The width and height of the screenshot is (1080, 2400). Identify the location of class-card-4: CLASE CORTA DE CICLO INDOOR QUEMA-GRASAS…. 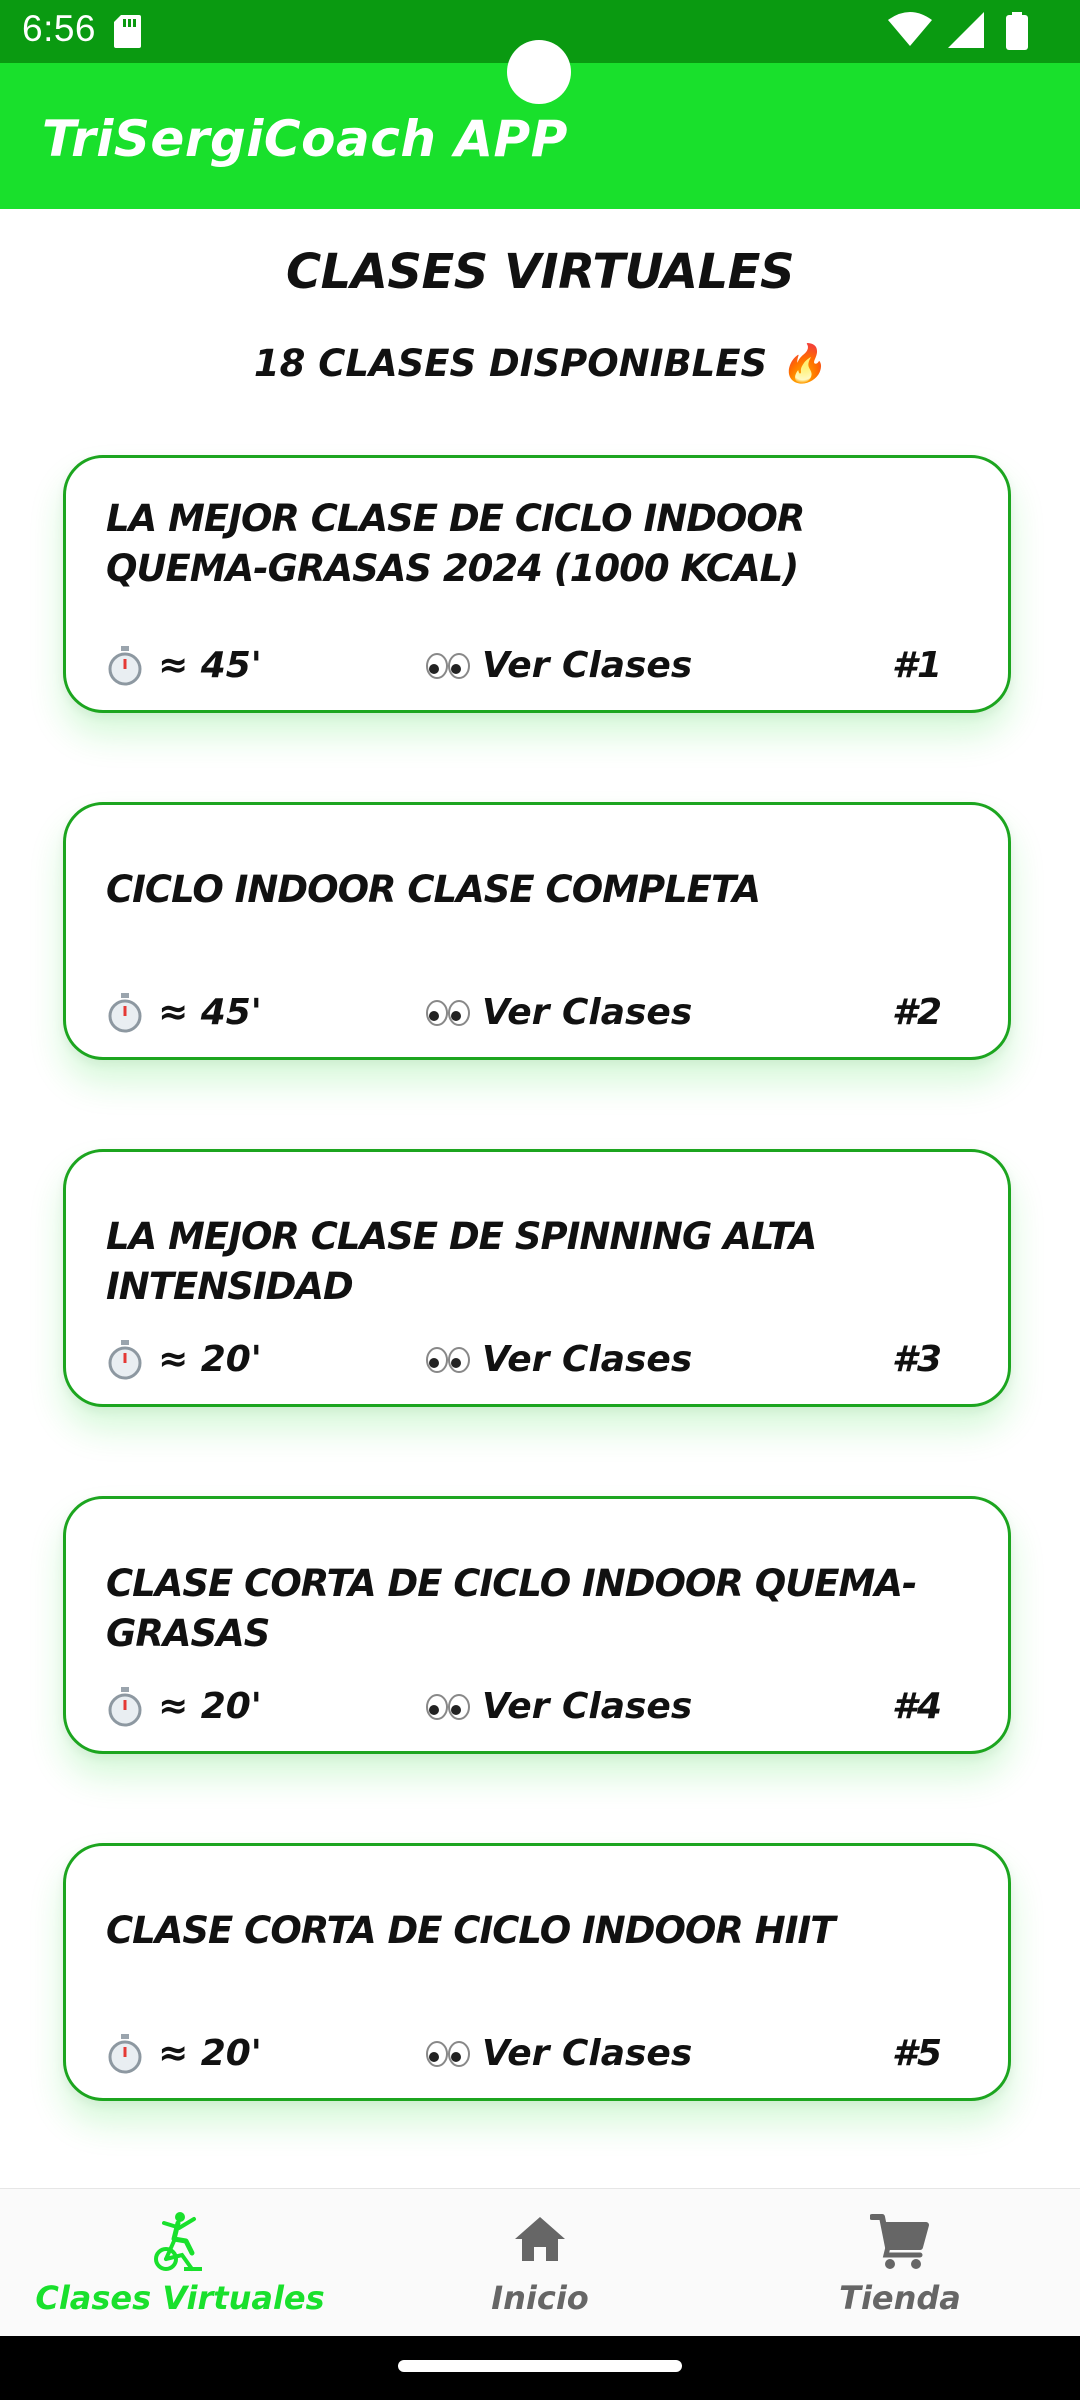
(537, 1625).